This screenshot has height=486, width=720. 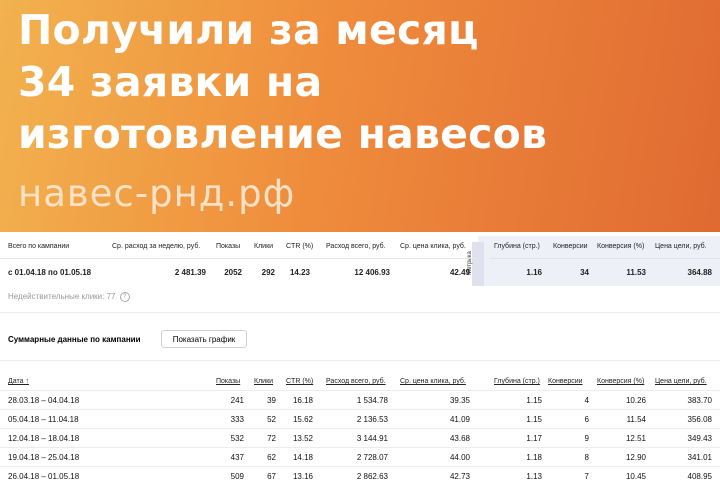 I want to click on summary-header-goal-price: Цена цели, руб., so click(x=681, y=246).